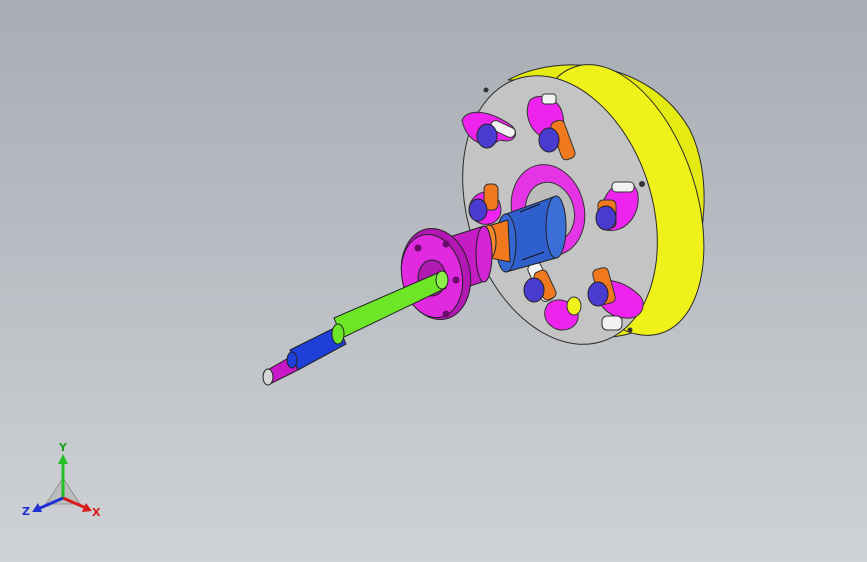 This screenshot has height=562, width=867. Describe the element at coordinates (65, 485) in the screenshot. I see `axis-triad: Y X Z` at that location.